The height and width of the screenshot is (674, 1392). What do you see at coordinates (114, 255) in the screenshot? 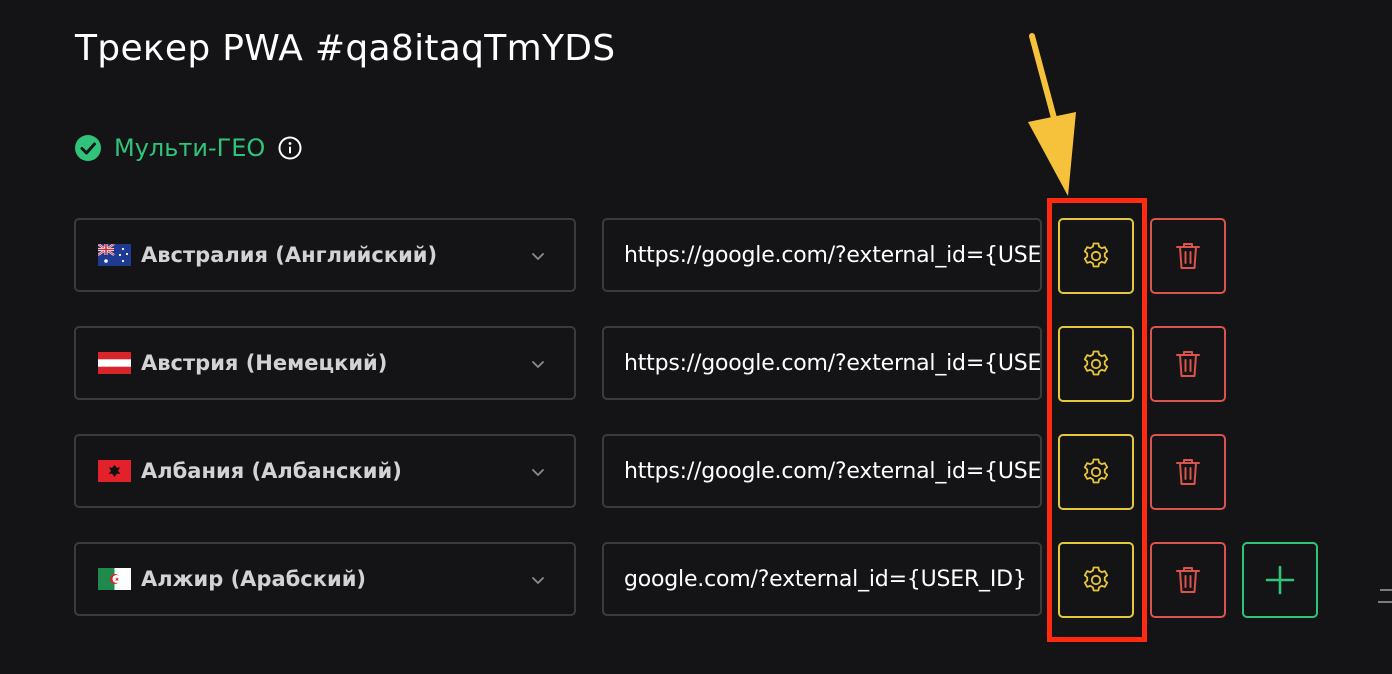
I see `australia-flag-icon` at bounding box center [114, 255].